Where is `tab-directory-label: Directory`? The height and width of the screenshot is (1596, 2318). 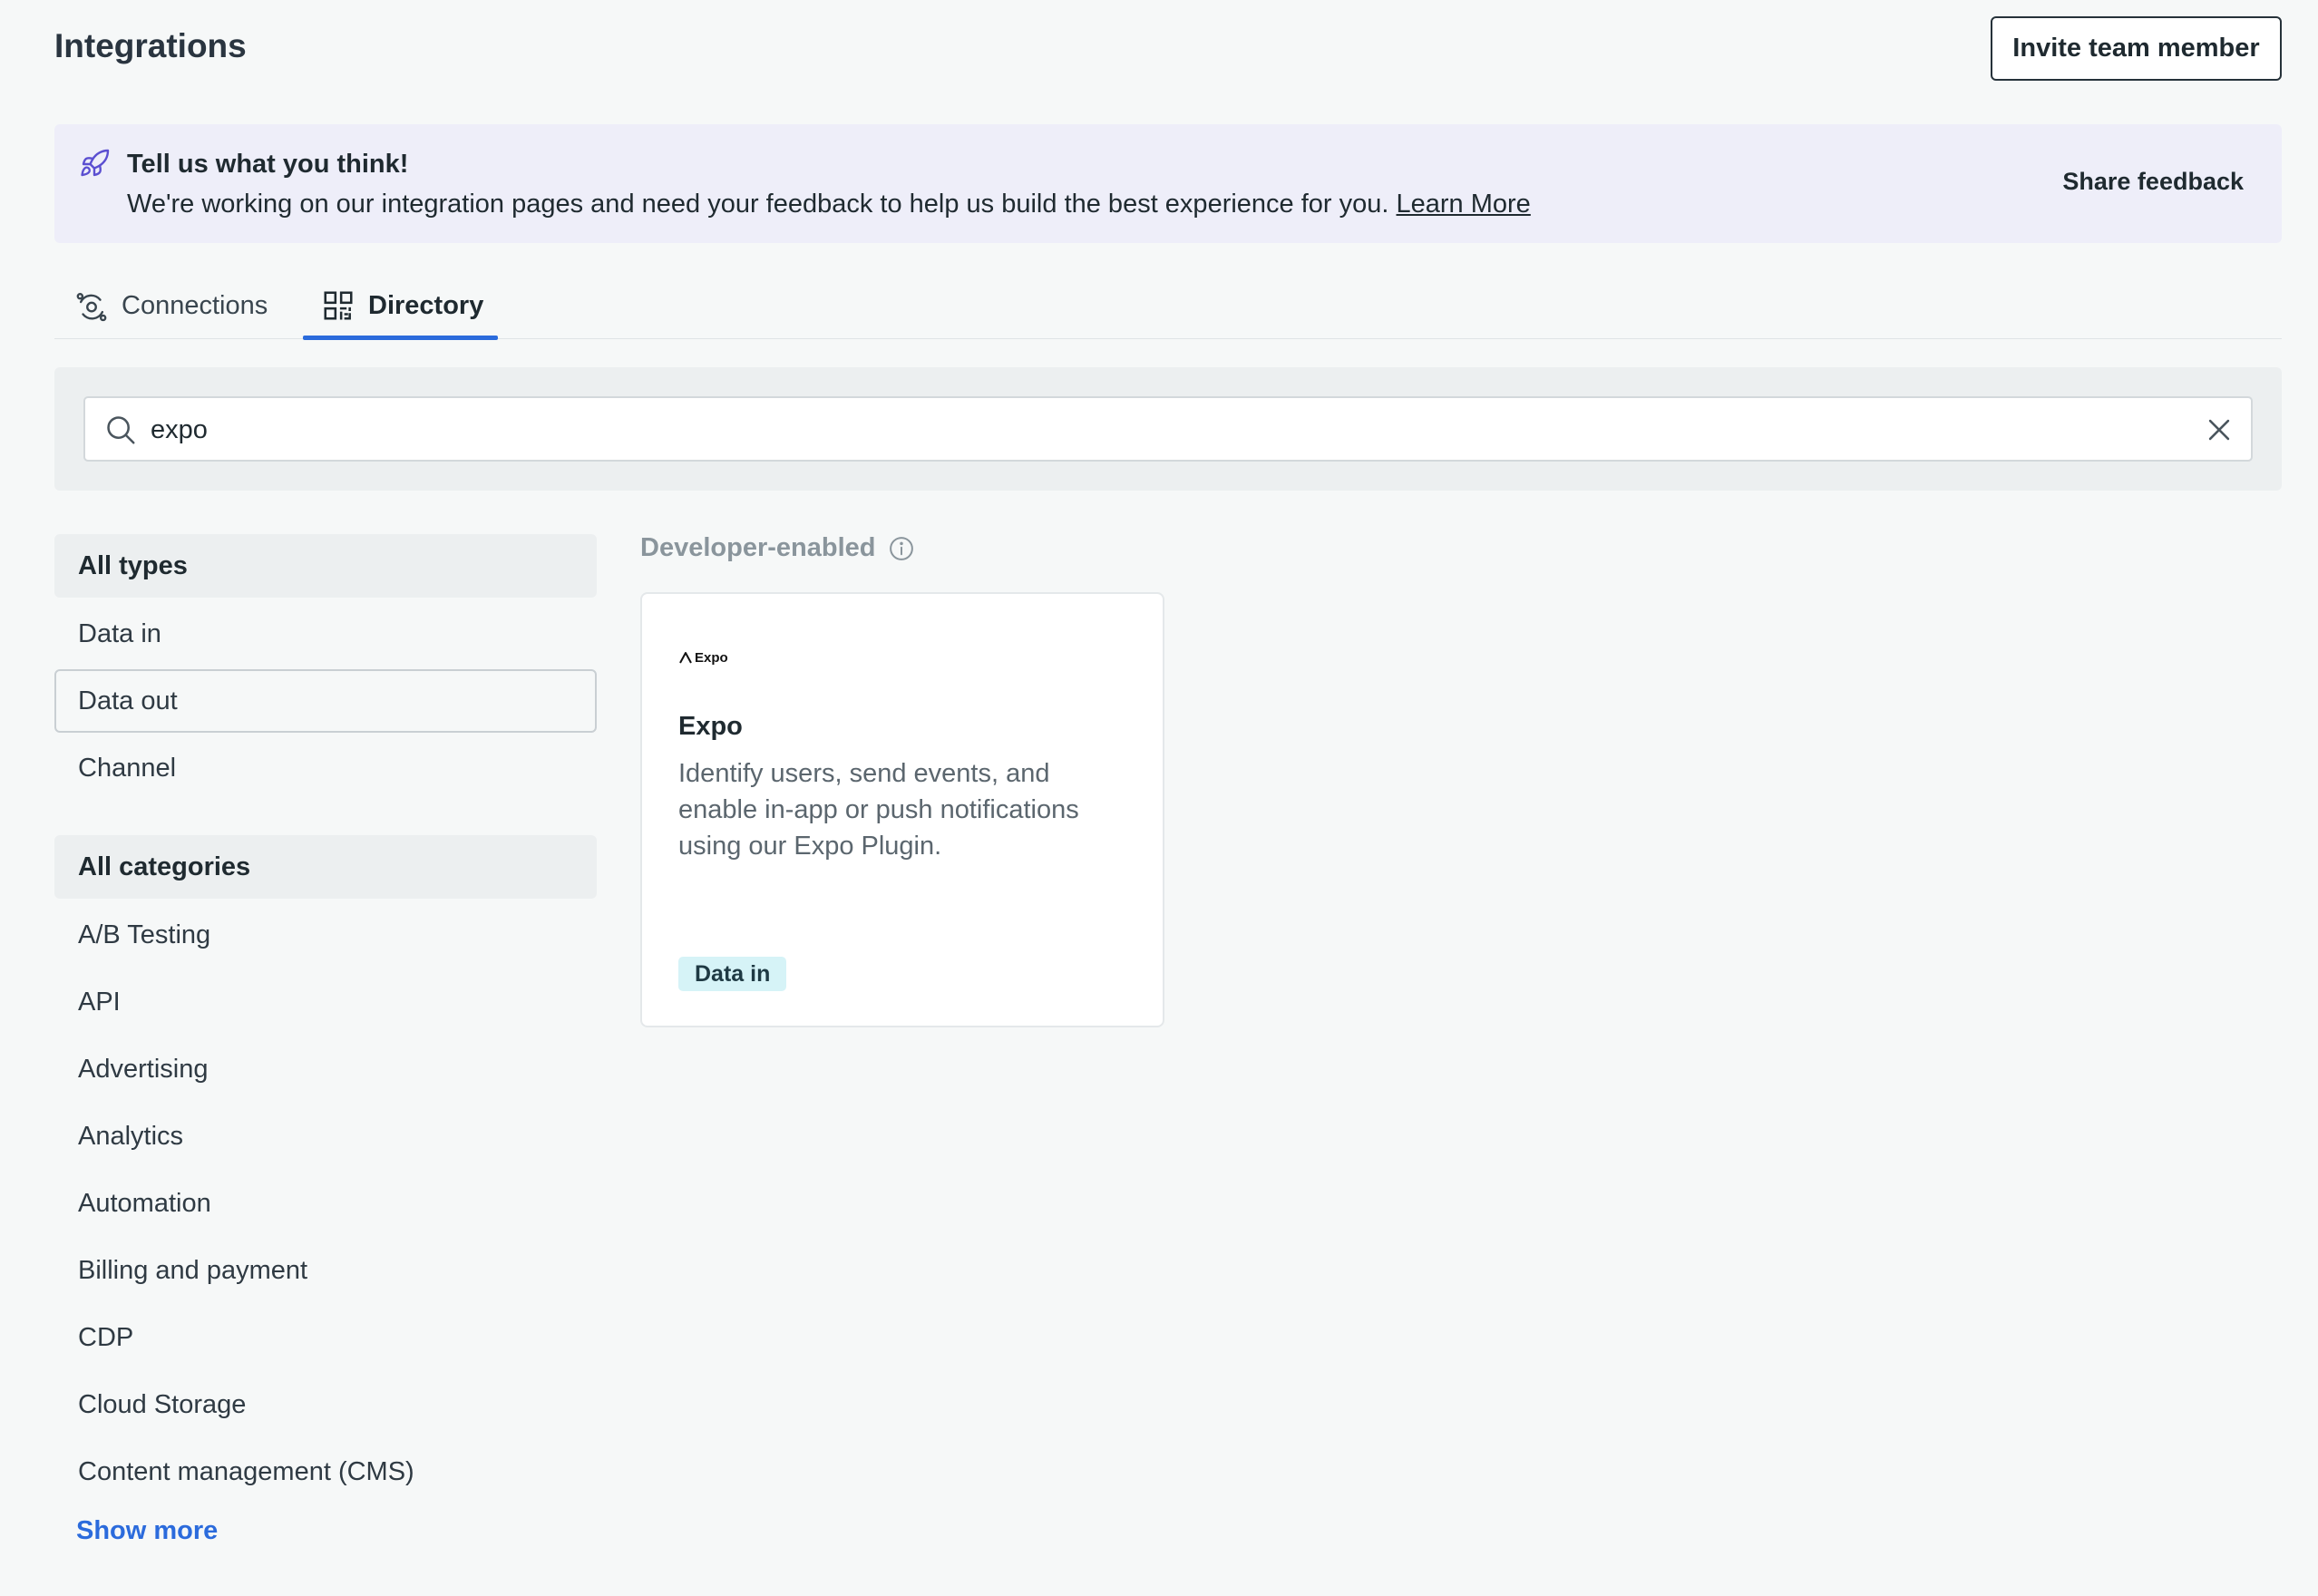
tab-directory-label: Directory is located at coordinates (426, 305).